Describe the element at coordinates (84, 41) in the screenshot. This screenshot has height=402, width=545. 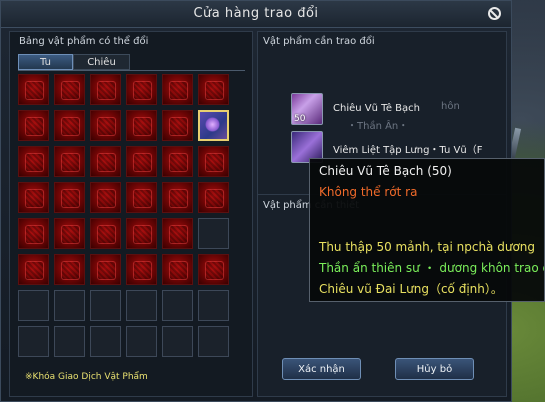
I see `left-panel-header: Bảng vật phẩm có thể đổi` at that location.